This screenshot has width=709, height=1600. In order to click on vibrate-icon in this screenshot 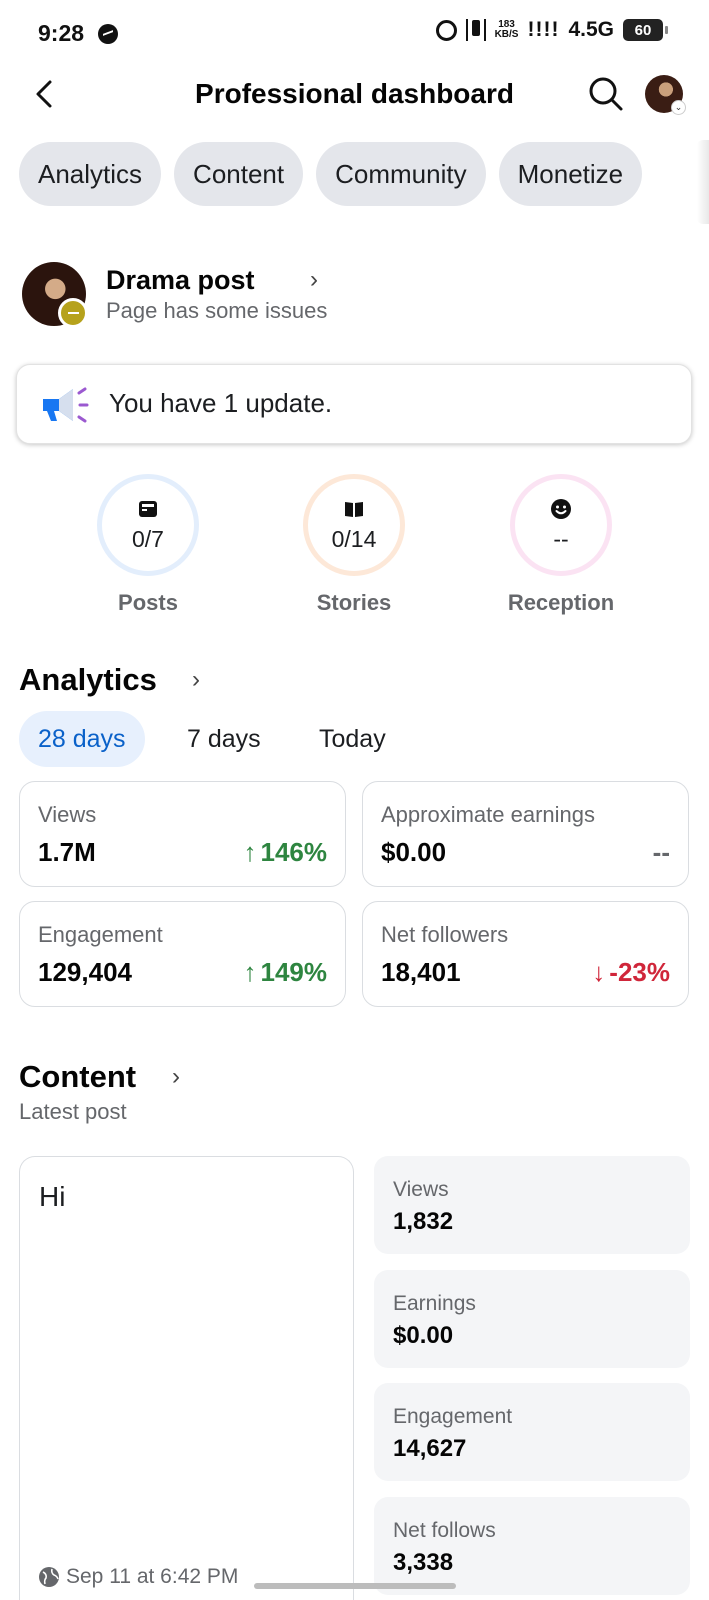, I will do `click(475, 30)`.